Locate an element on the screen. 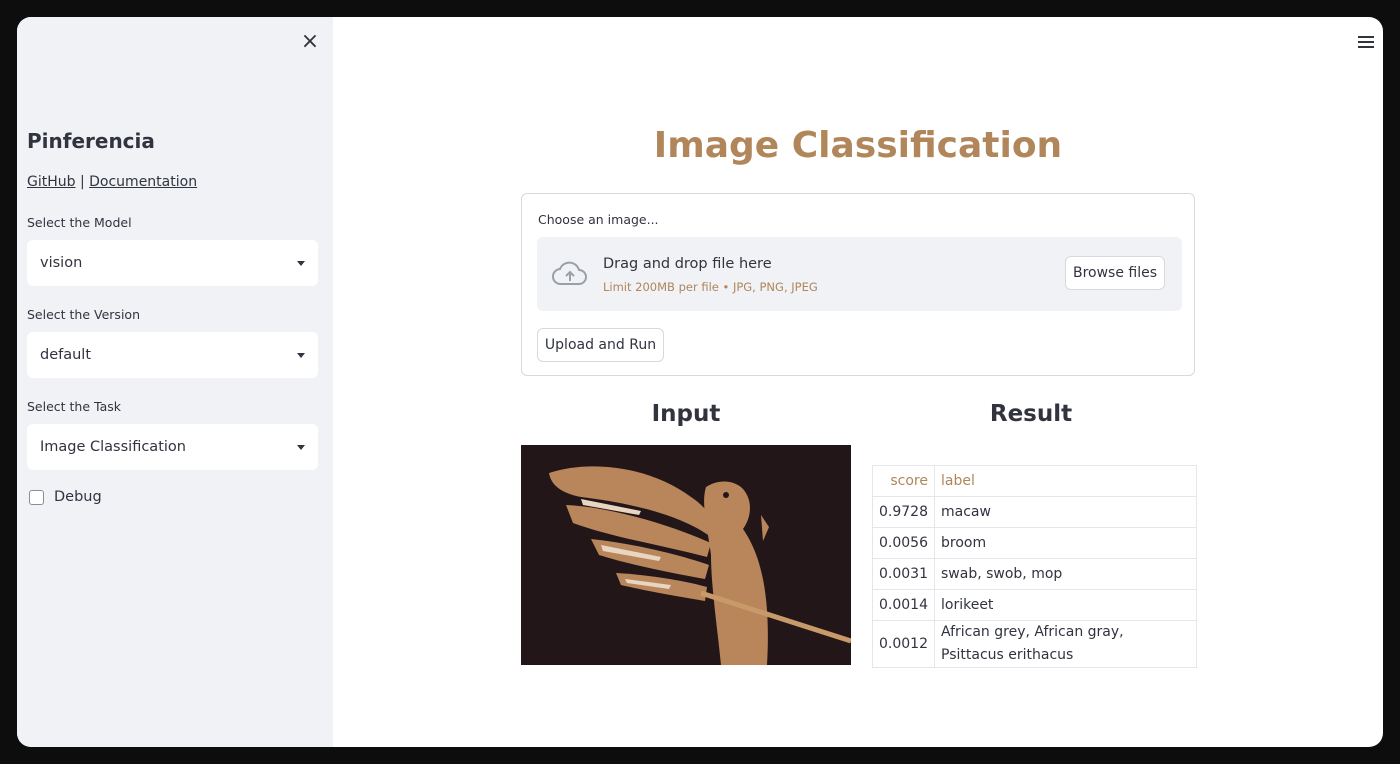 This screenshot has width=1400, height=764. input-parrot-image is located at coordinates (686, 555).